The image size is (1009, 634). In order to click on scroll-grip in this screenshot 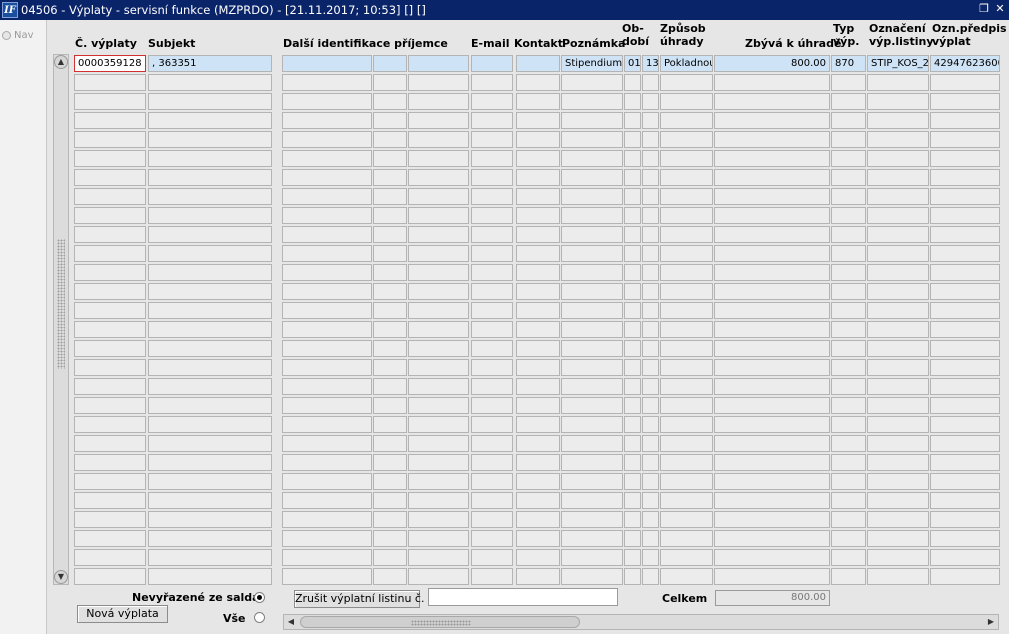, I will do `click(61, 304)`.